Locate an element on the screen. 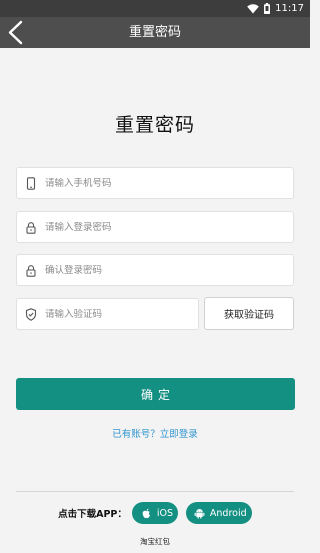 The height and width of the screenshot is (553, 320). login-link: 已有账号？立即登录 is located at coordinates (155, 433).